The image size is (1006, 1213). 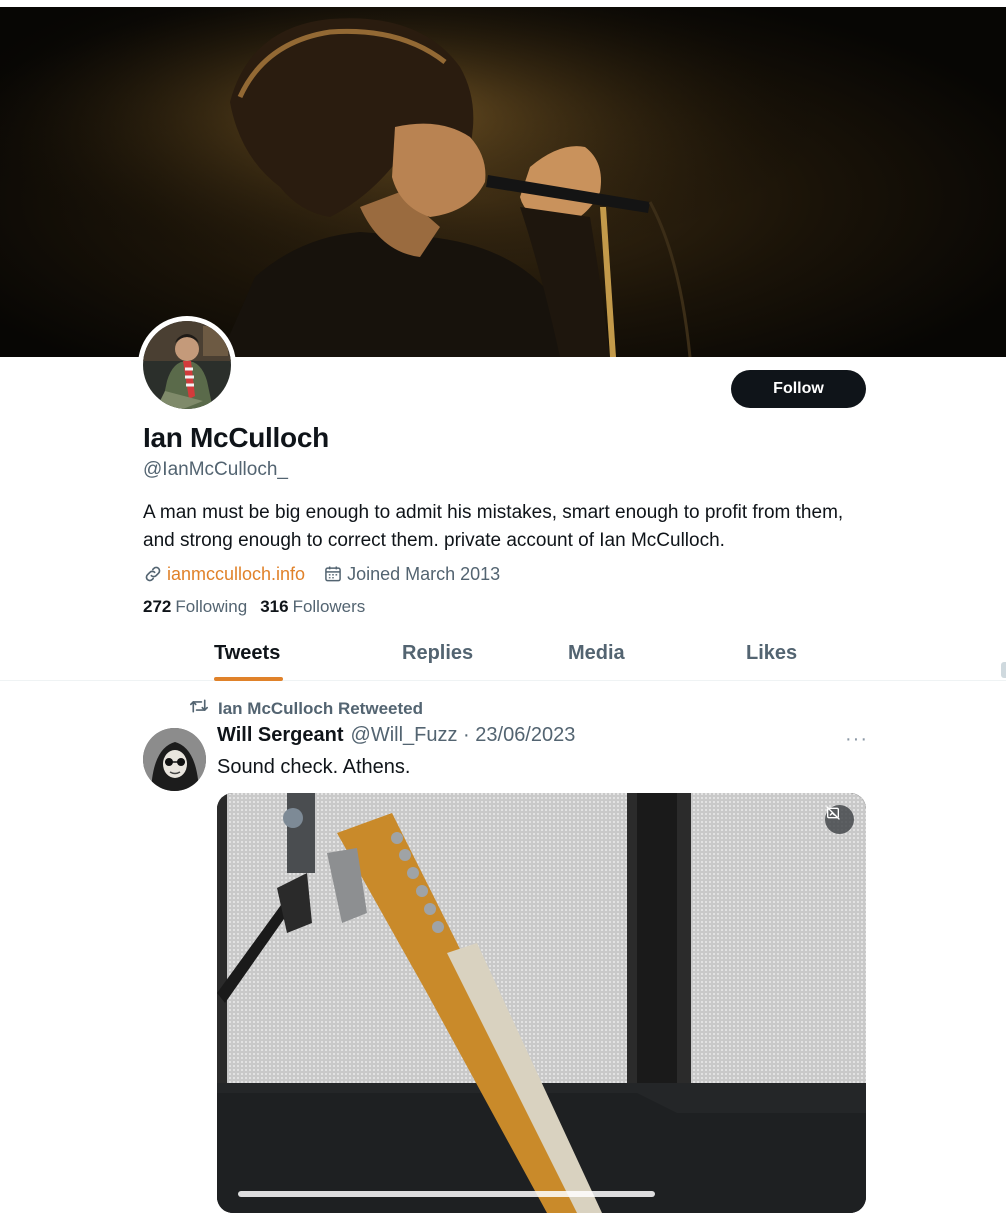 What do you see at coordinates (446, 1194) in the screenshot?
I see `horizontal-scroll-indicator` at bounding box center [446, 1194].